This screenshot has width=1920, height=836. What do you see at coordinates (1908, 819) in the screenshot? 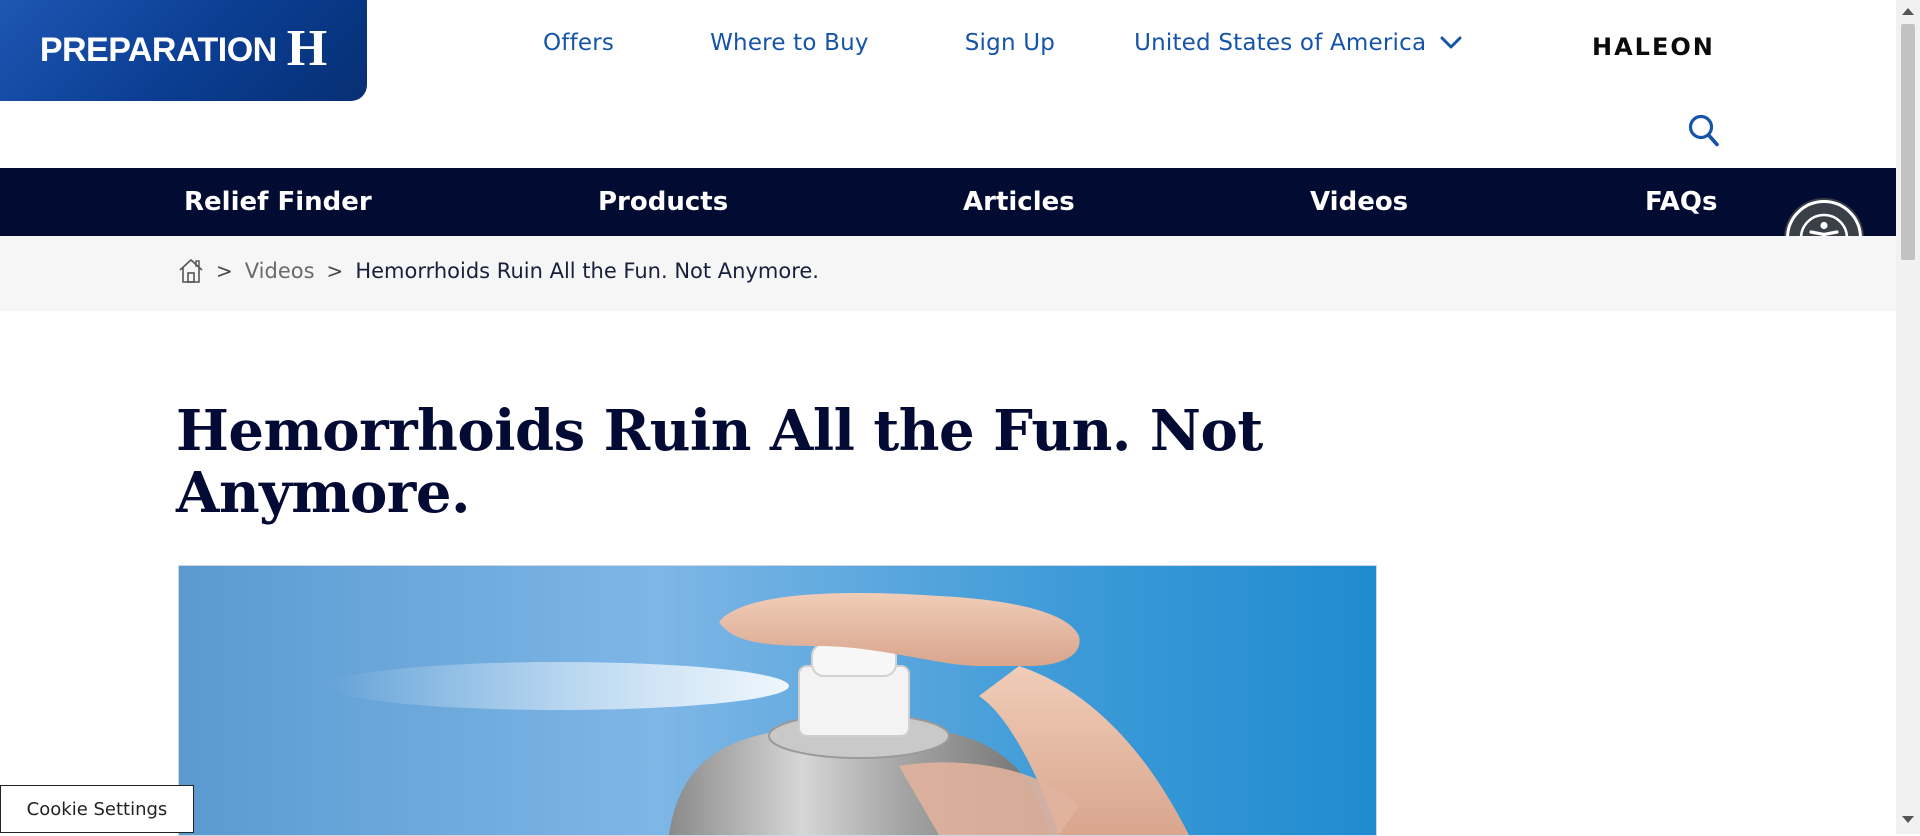
I see `scroll-down-arrow` at bounding box center [1908, 819].